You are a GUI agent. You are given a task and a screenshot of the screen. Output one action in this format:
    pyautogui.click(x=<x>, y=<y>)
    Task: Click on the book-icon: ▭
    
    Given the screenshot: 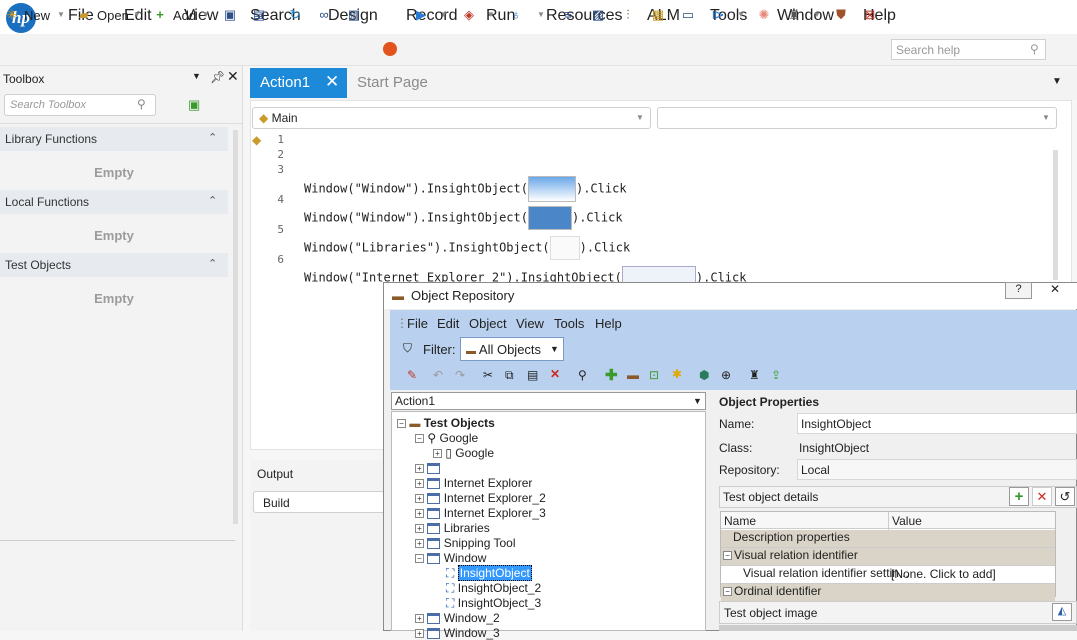 What is the action you would take?
    pyautogui.click(x=688, y=15)
    